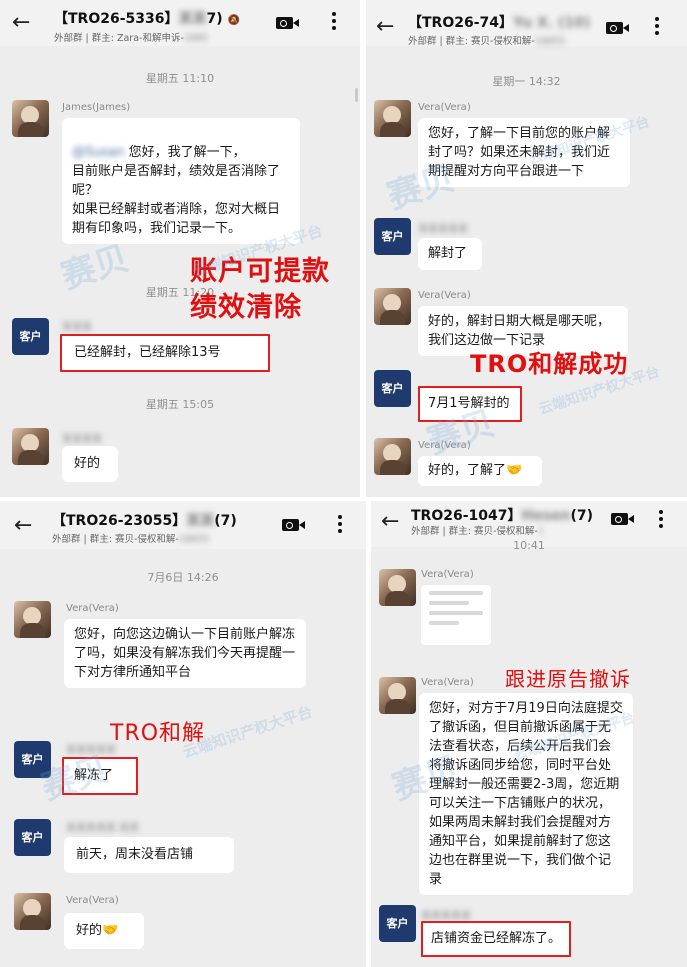  I want to click on mute-icon: 🔕, so click(233, 20).